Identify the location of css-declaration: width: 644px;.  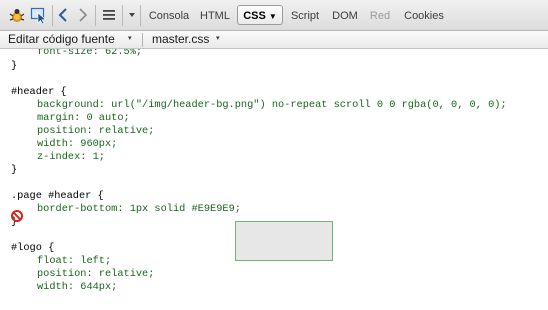
(58, 287).